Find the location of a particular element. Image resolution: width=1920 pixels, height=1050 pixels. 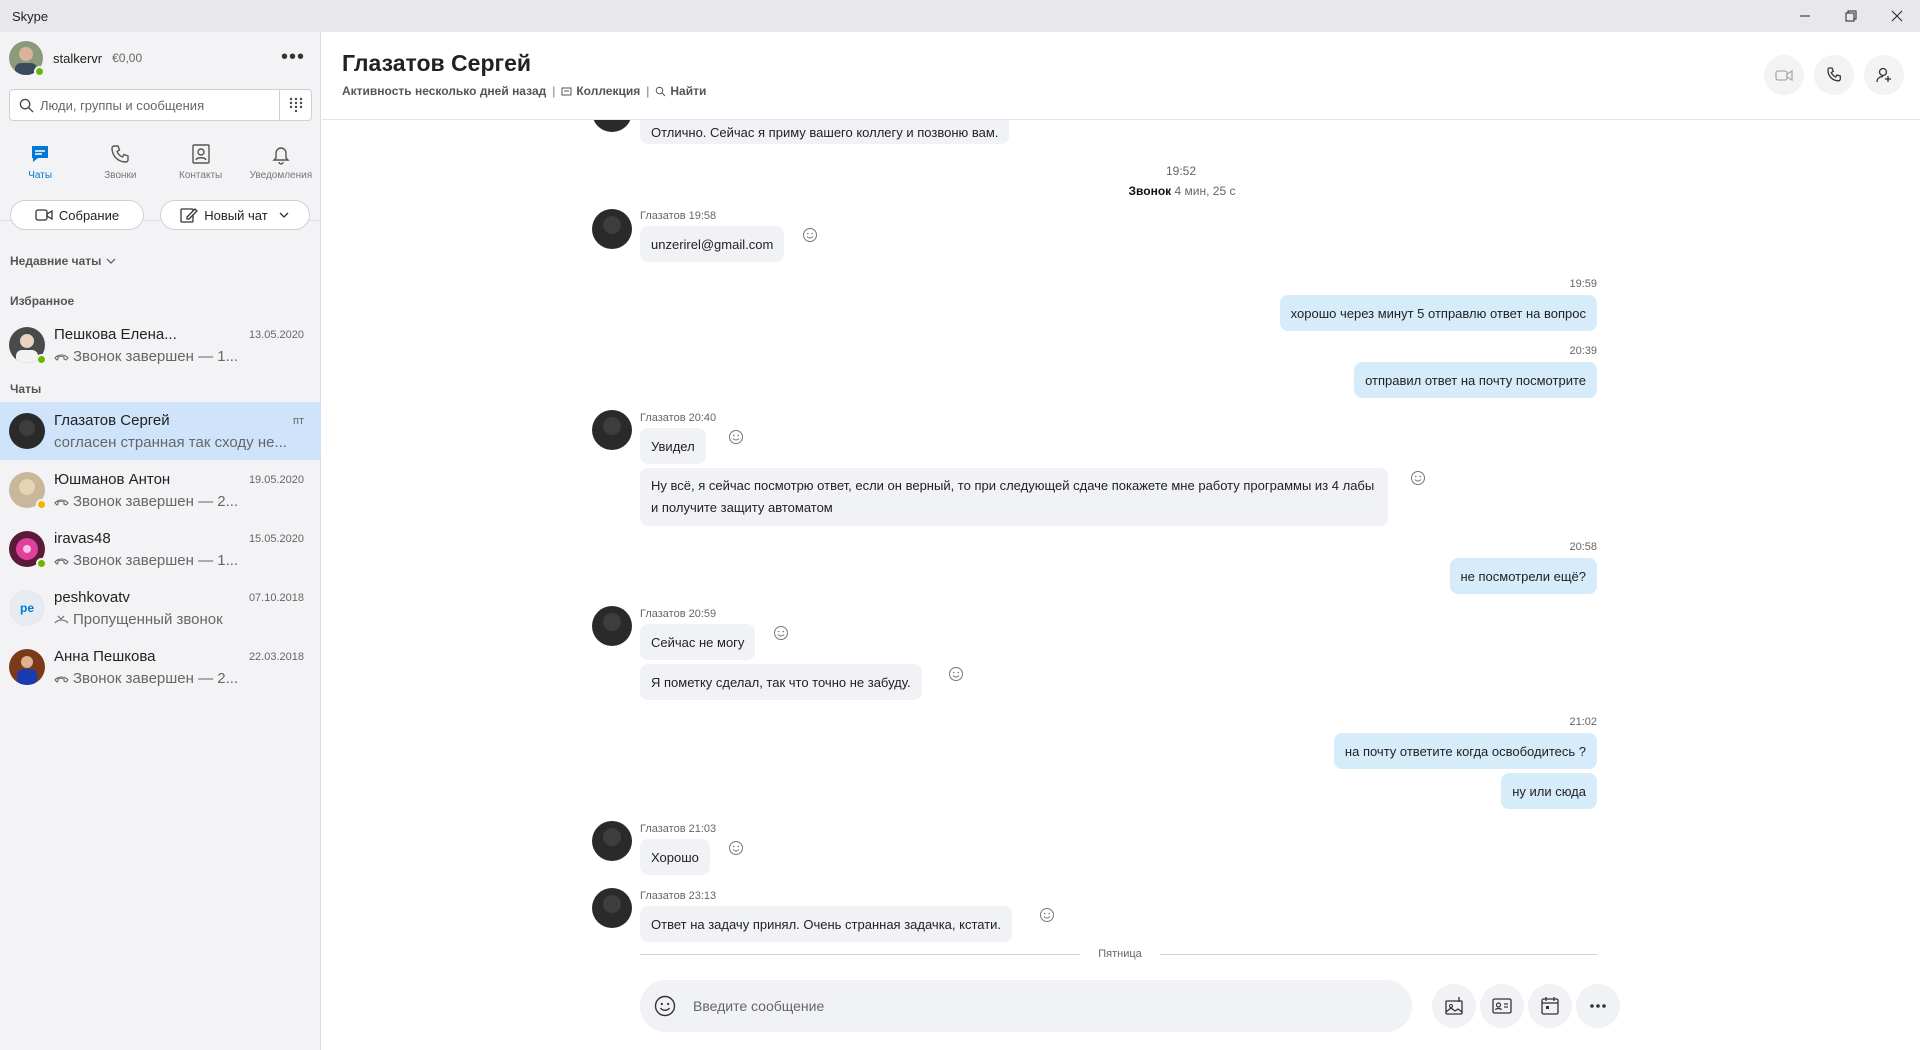

conversation-title: Глазатов Сергей is located at coordinates (436, 63).